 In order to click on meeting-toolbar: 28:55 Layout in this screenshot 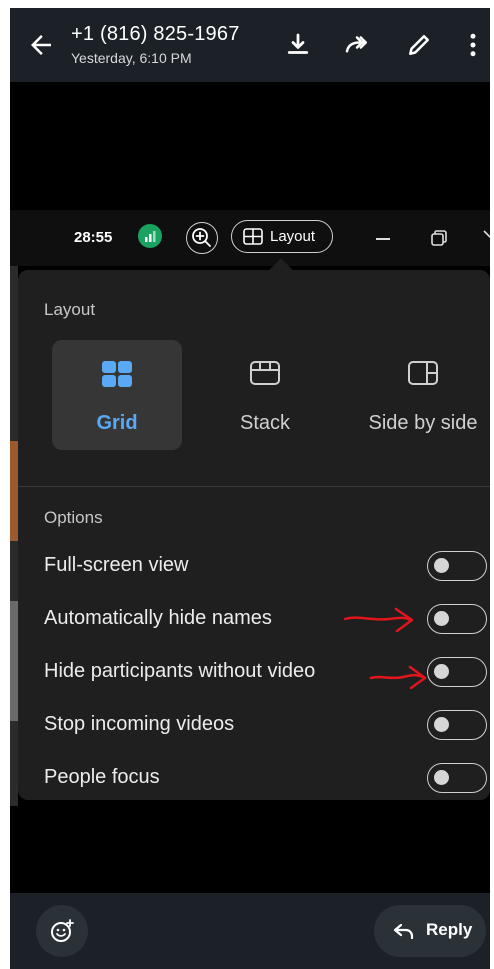, I will do `click(250, 238)`.